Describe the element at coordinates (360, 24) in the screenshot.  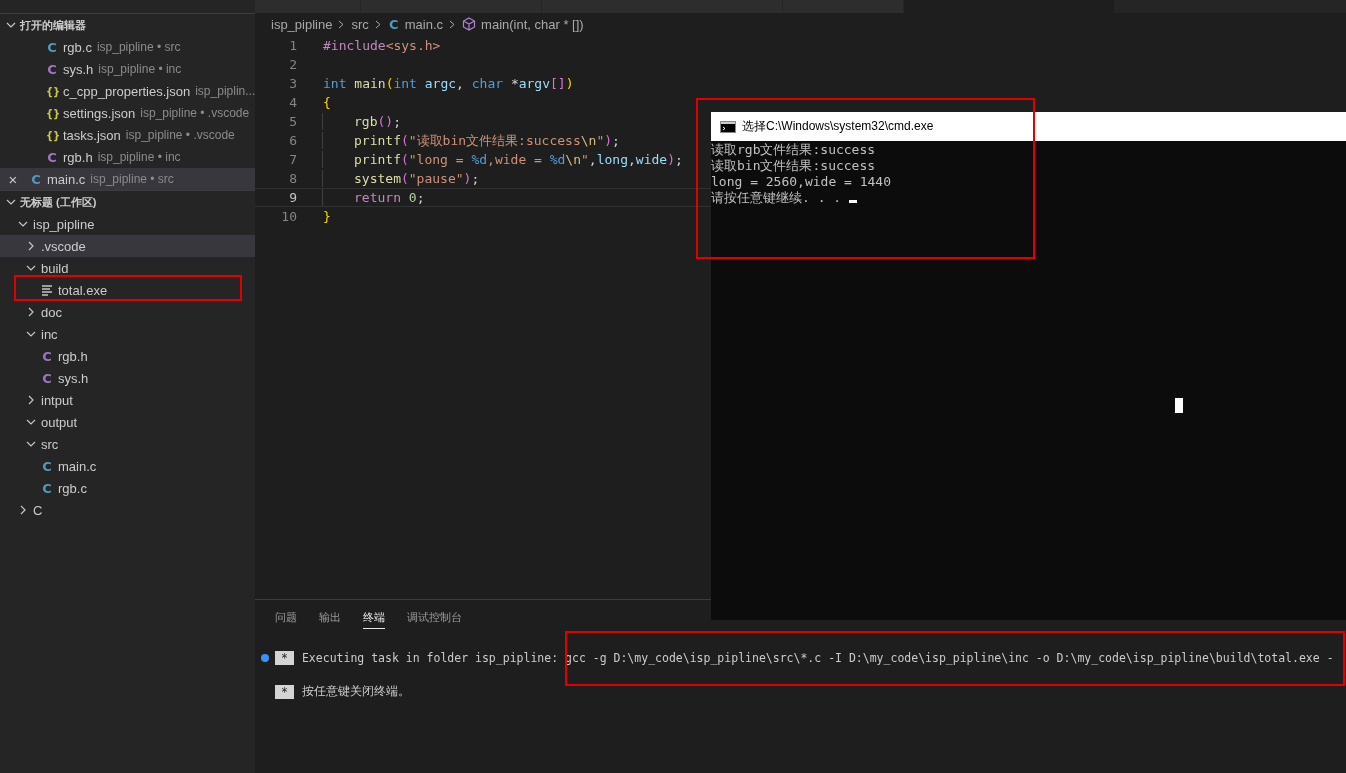
I see `breadcrumb: src` at that location.